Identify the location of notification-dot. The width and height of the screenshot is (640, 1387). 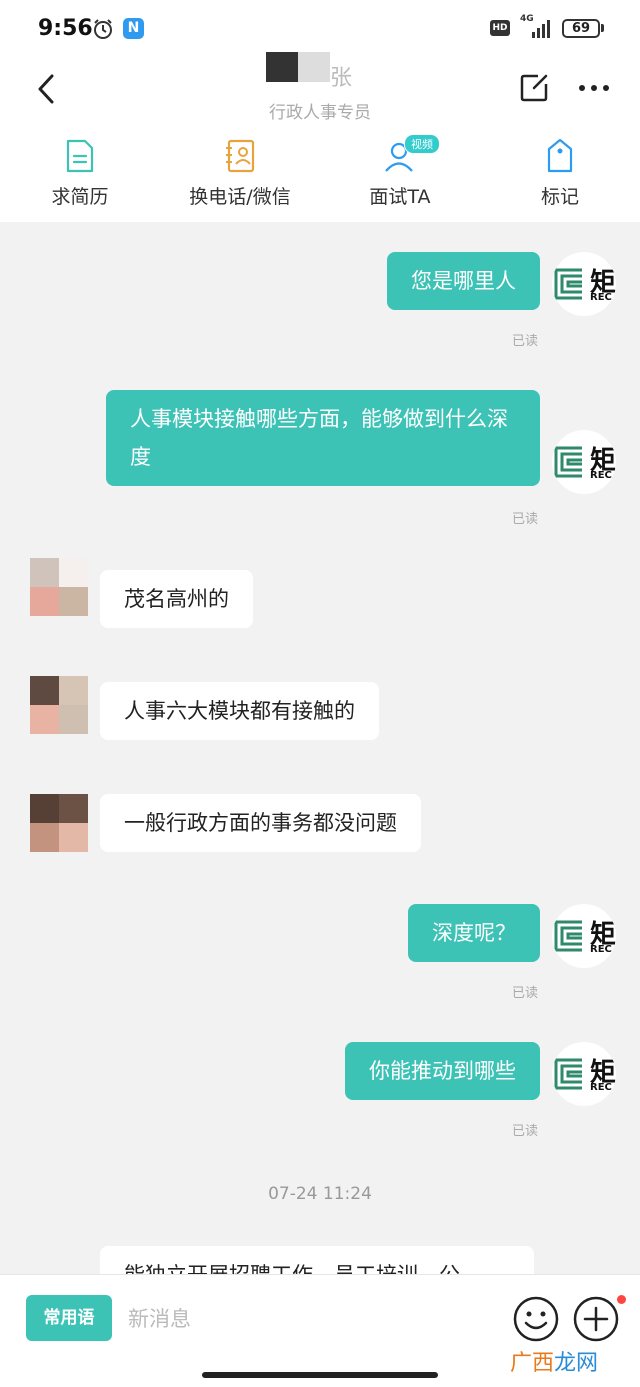
(621, 1299).